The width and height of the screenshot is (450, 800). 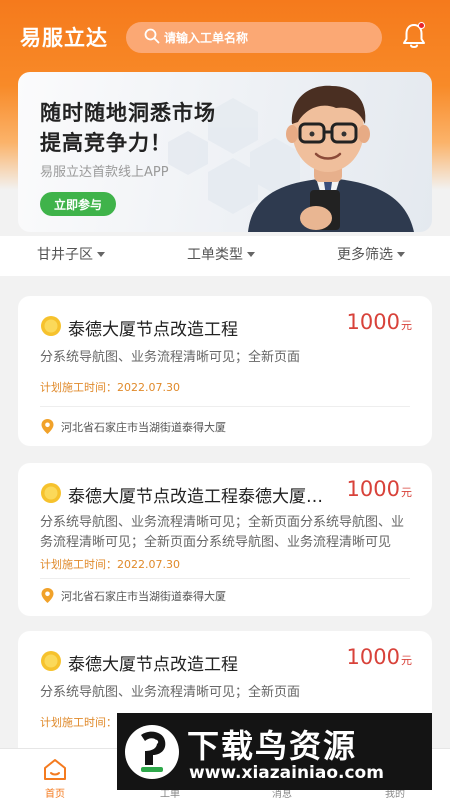 I want to click on join-button: 立即参与, so click(x=78, y=204).